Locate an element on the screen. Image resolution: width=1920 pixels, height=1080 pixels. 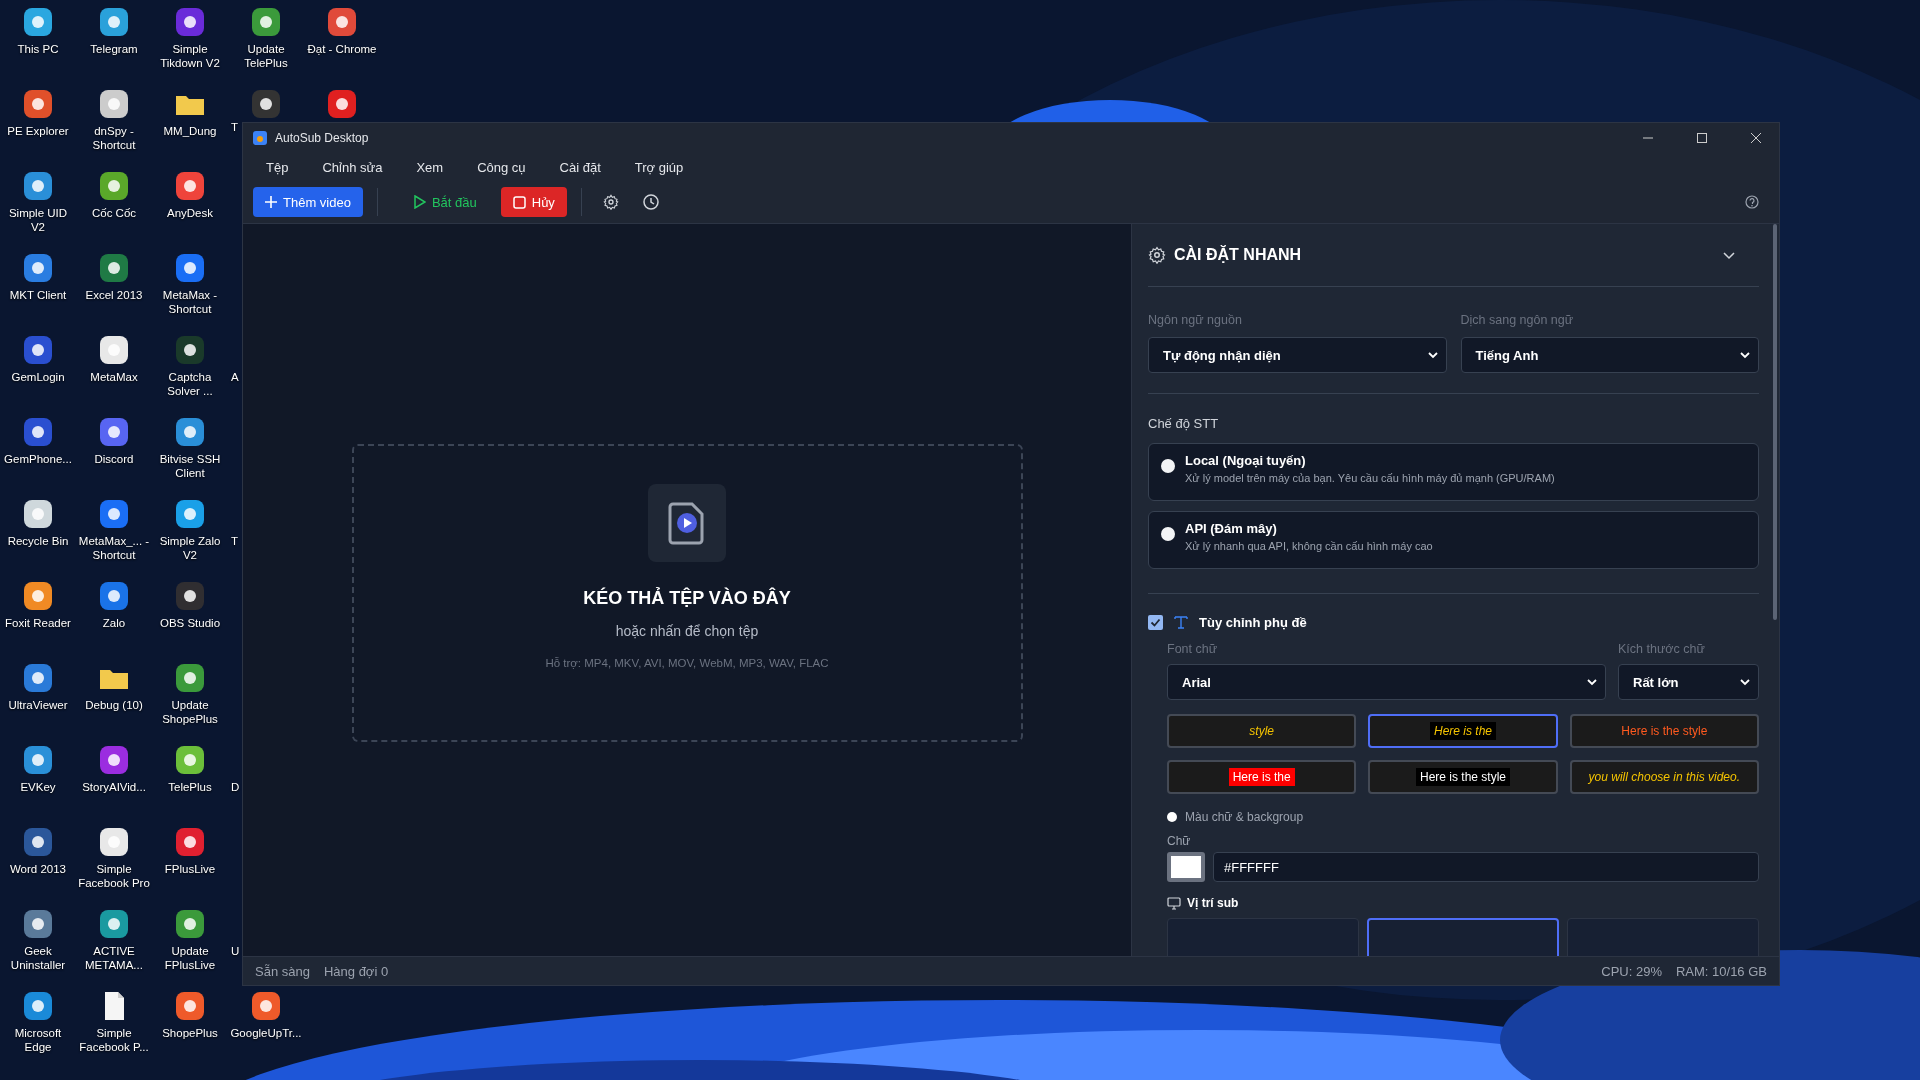
icon-label: Foxit Reader is located at coordinates (38, 623).